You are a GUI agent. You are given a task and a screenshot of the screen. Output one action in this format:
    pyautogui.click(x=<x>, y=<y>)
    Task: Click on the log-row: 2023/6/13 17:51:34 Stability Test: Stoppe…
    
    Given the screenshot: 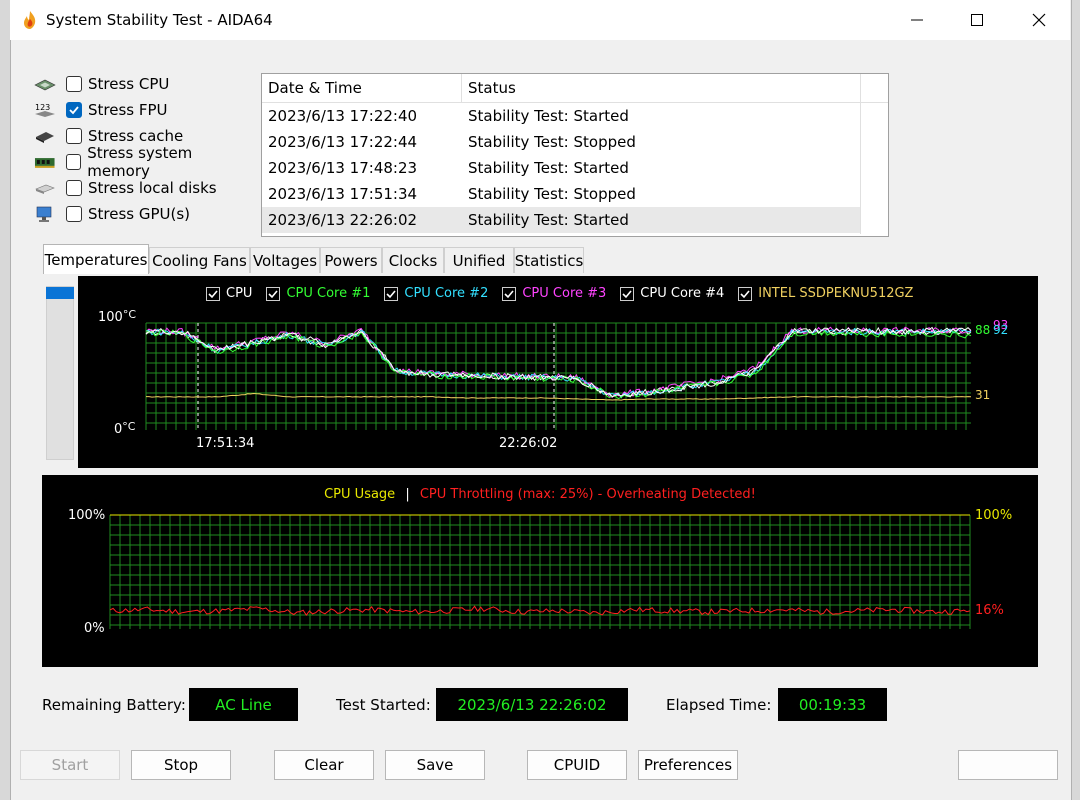 What is the action you would take?
    pyautogui.click(x=575, y=194)
    